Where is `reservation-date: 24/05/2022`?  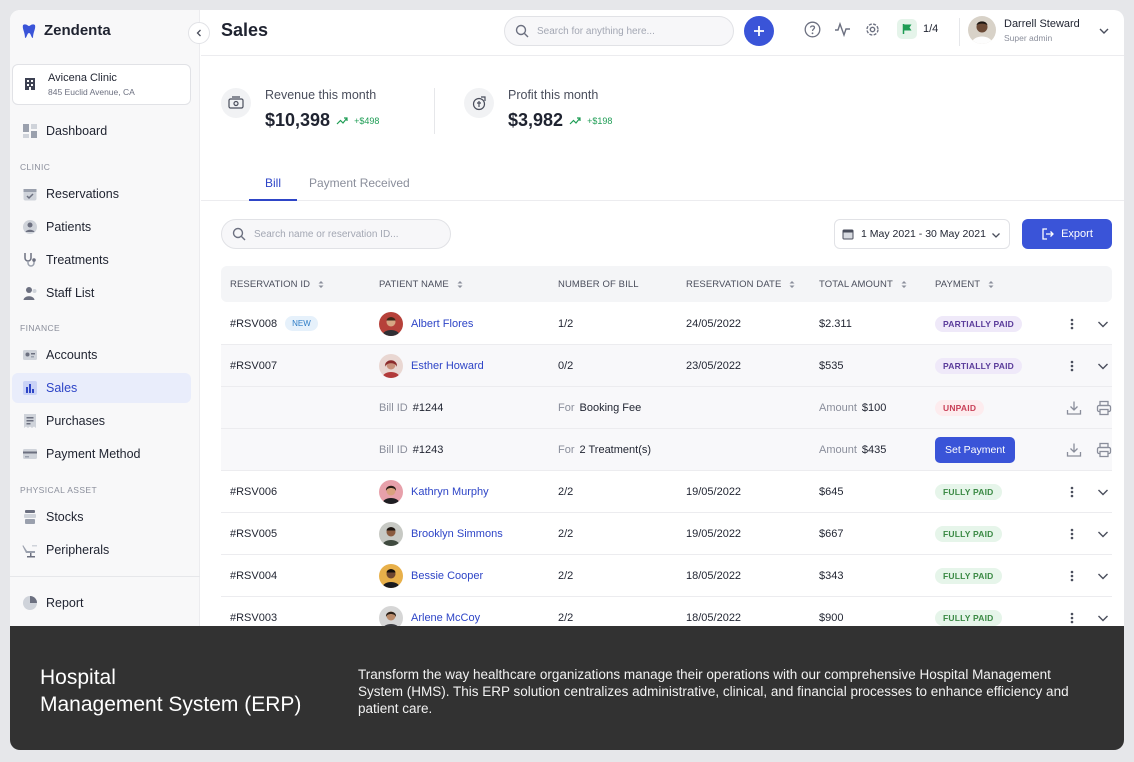 reservation-date: 24/05/2022 is located at coordinates (714, 323).